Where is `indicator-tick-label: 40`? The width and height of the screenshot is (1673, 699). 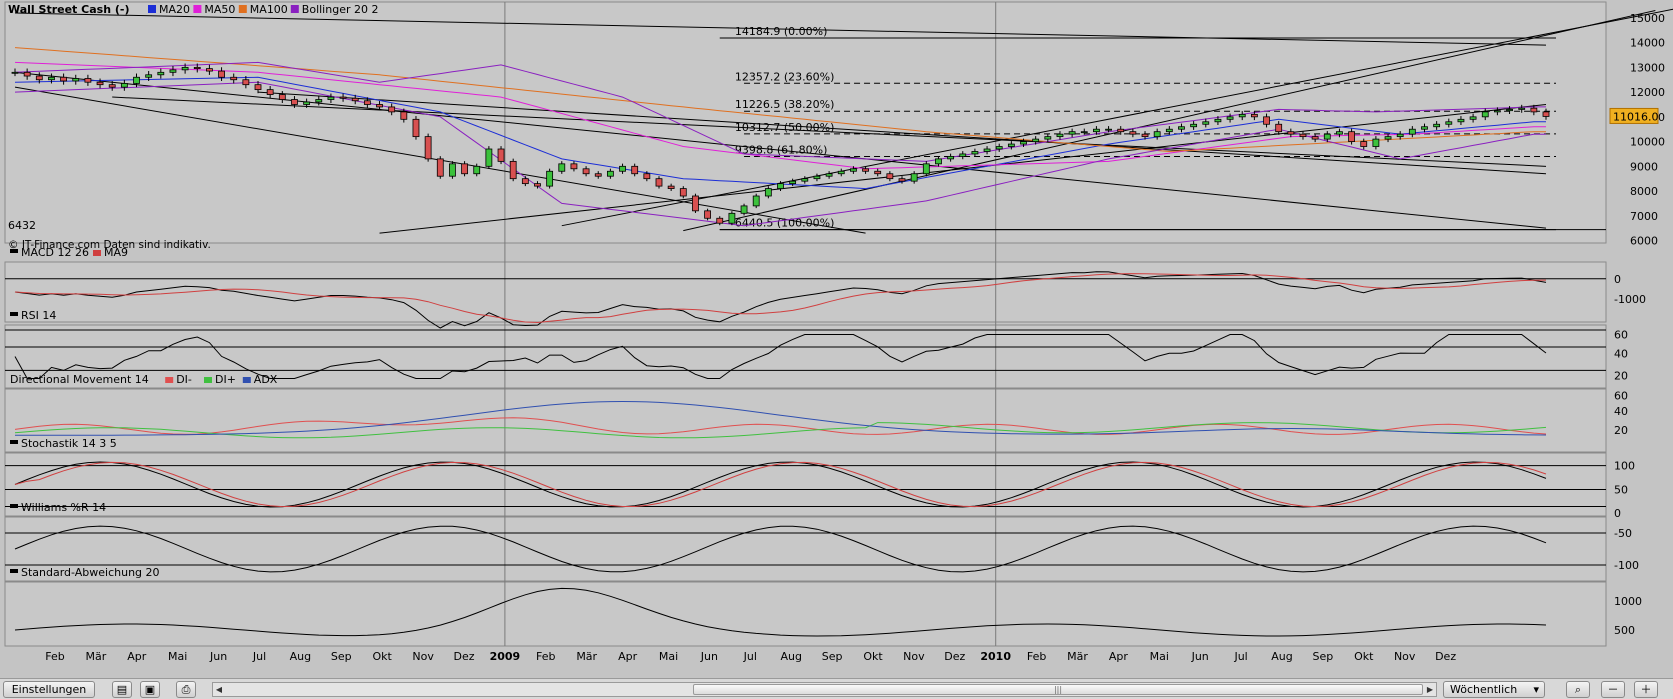
indicator-tick-label: 40 is located at coordinates (1621, 411).